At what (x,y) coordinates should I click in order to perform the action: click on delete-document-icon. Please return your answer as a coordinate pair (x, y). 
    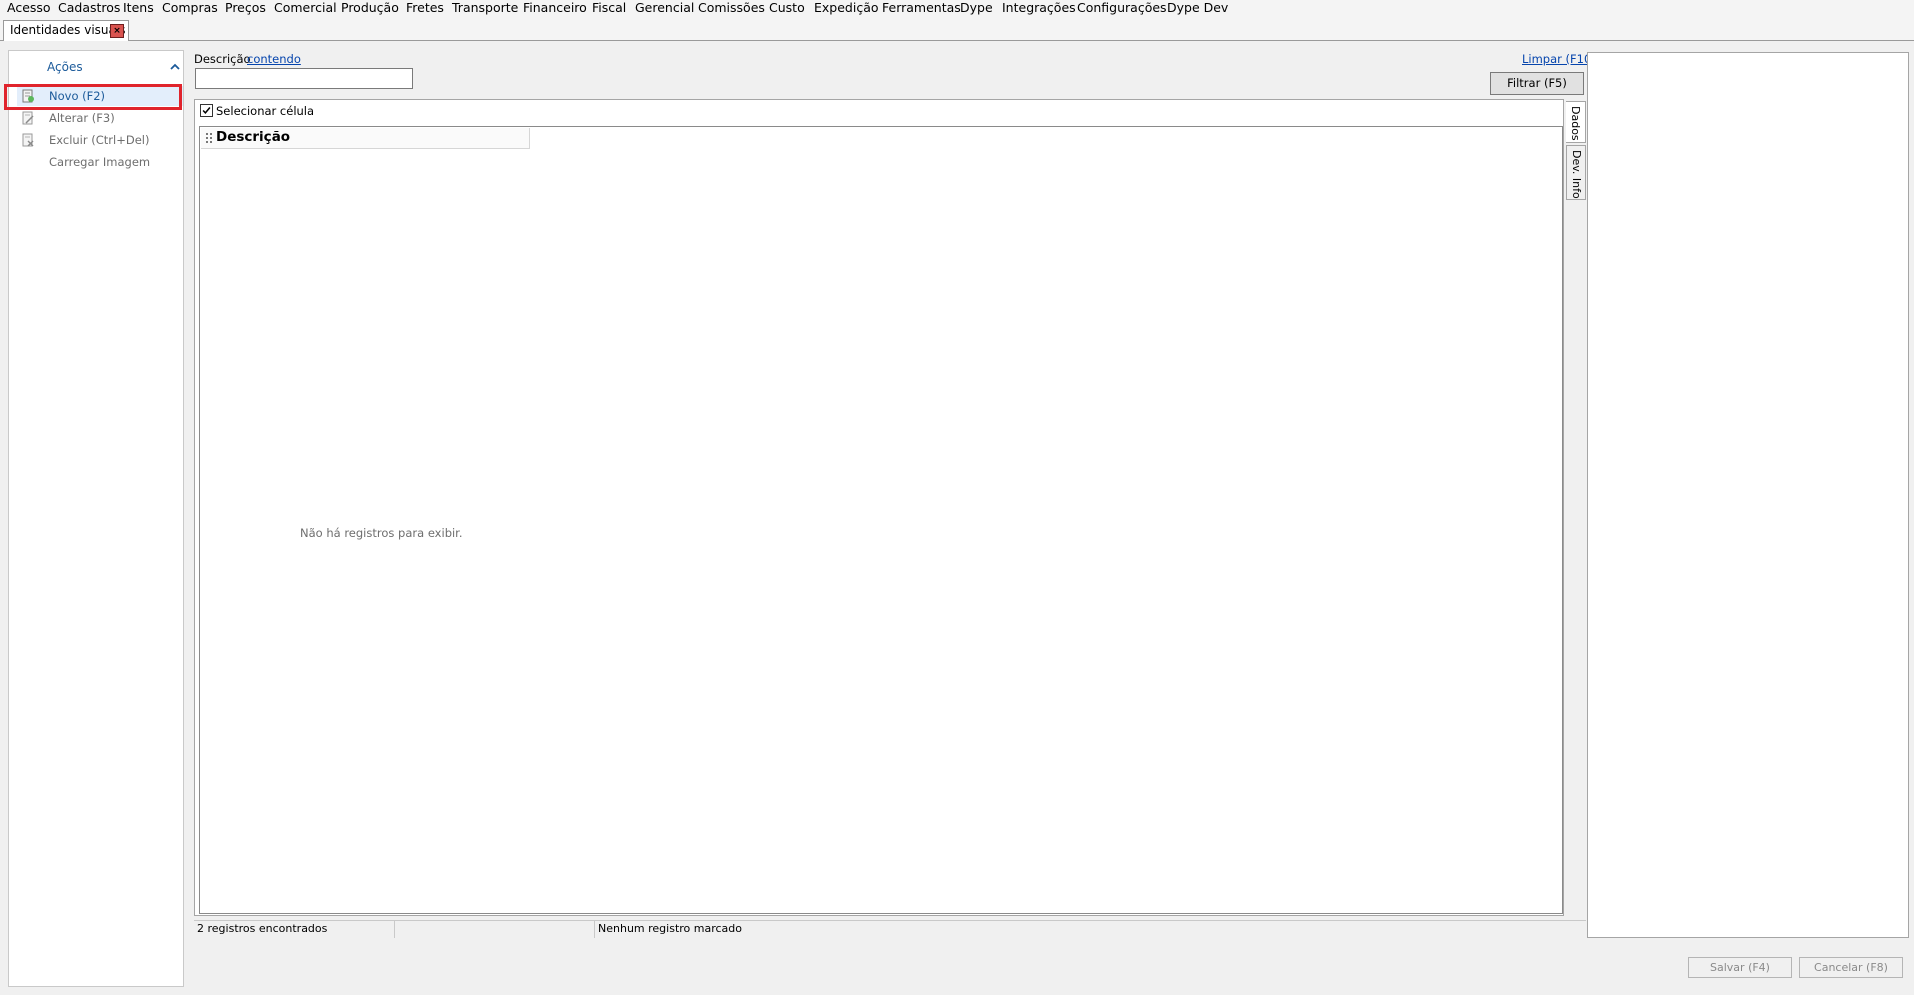
    Looking at the image, I should click on (28, 140).